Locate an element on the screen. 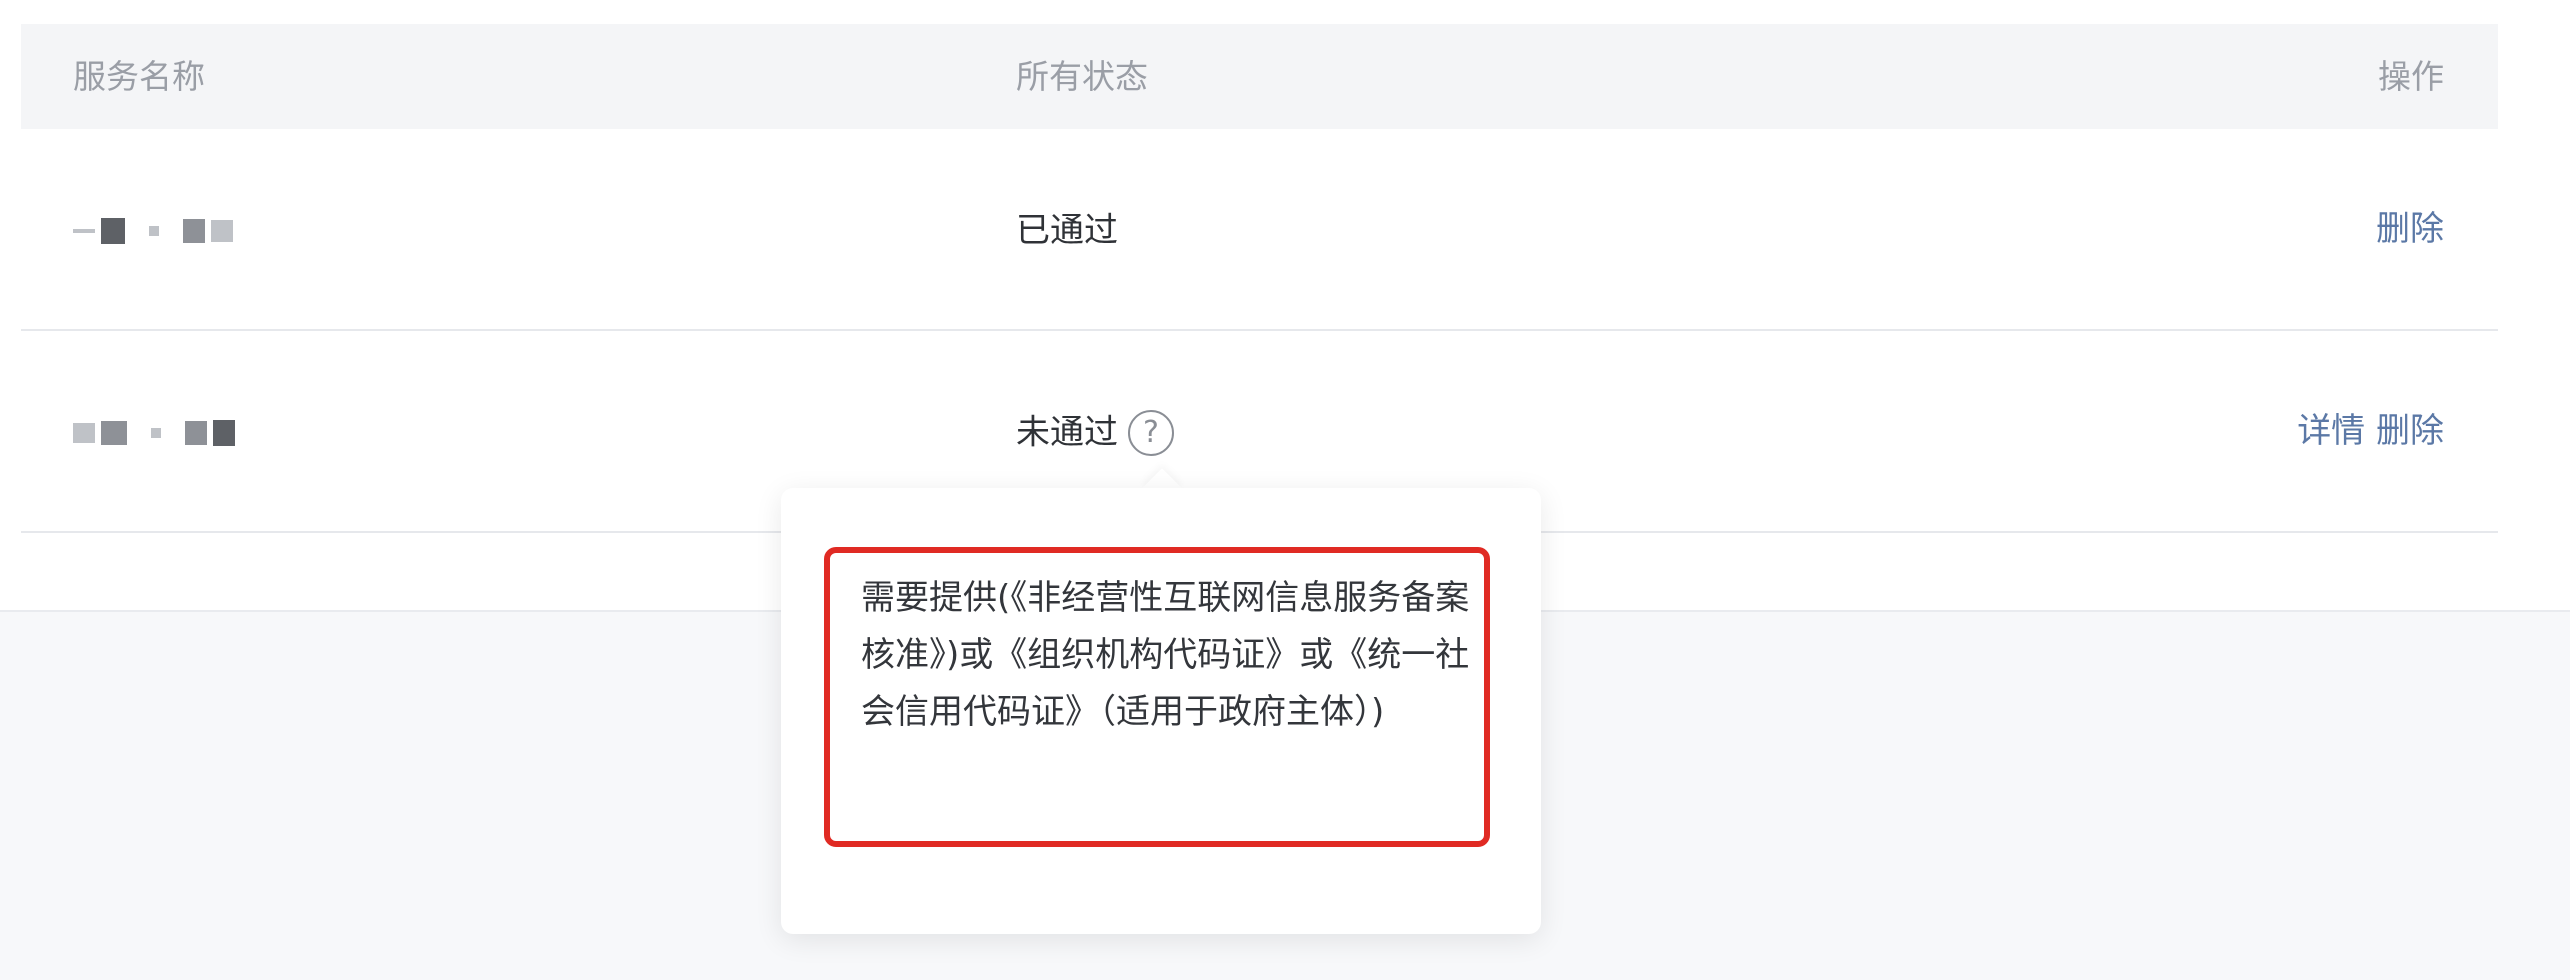  question-circle-icon: ? is located at coordinates (1151, 432).